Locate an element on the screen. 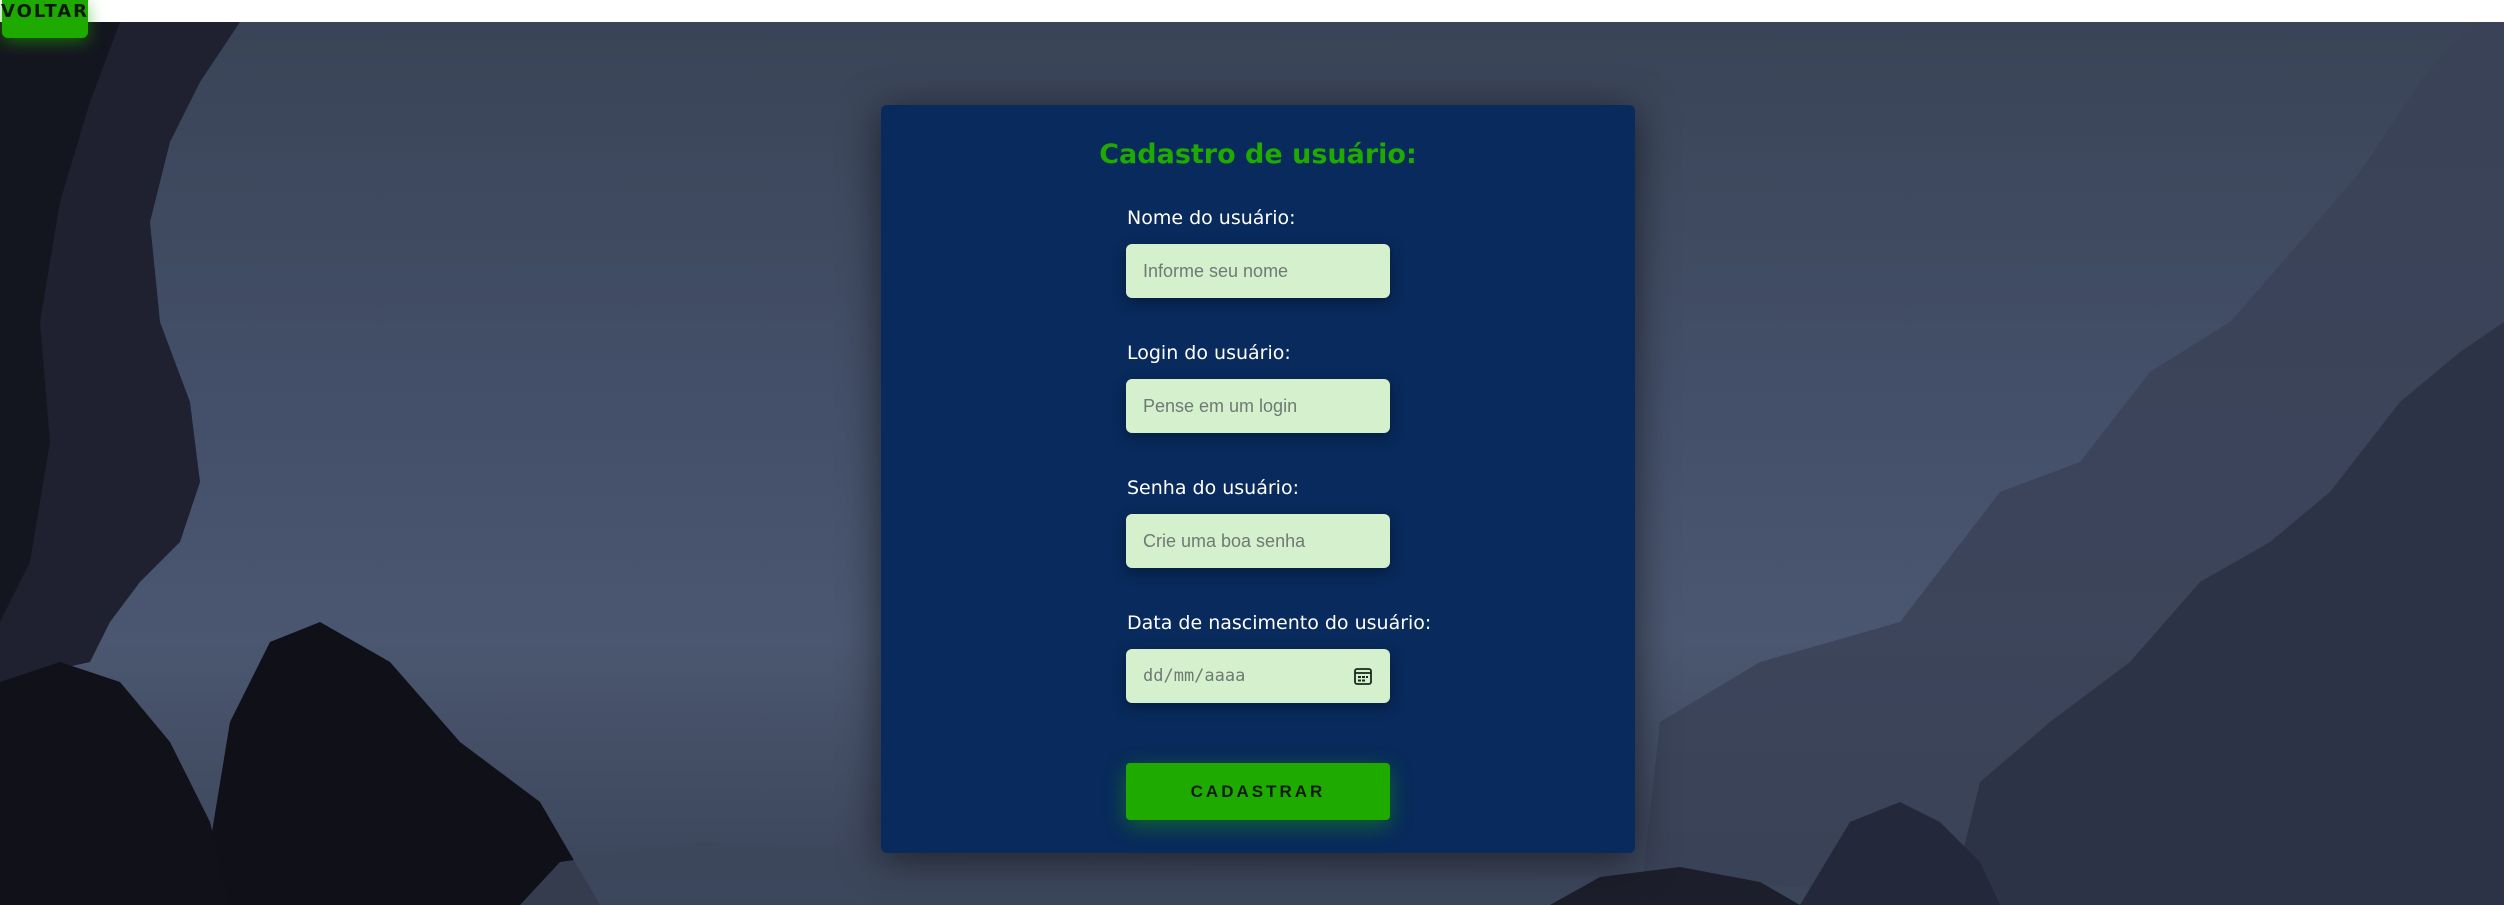 The height and width of the screenshot is (905, 2504). password-input is located at coordinates (1258, 541).